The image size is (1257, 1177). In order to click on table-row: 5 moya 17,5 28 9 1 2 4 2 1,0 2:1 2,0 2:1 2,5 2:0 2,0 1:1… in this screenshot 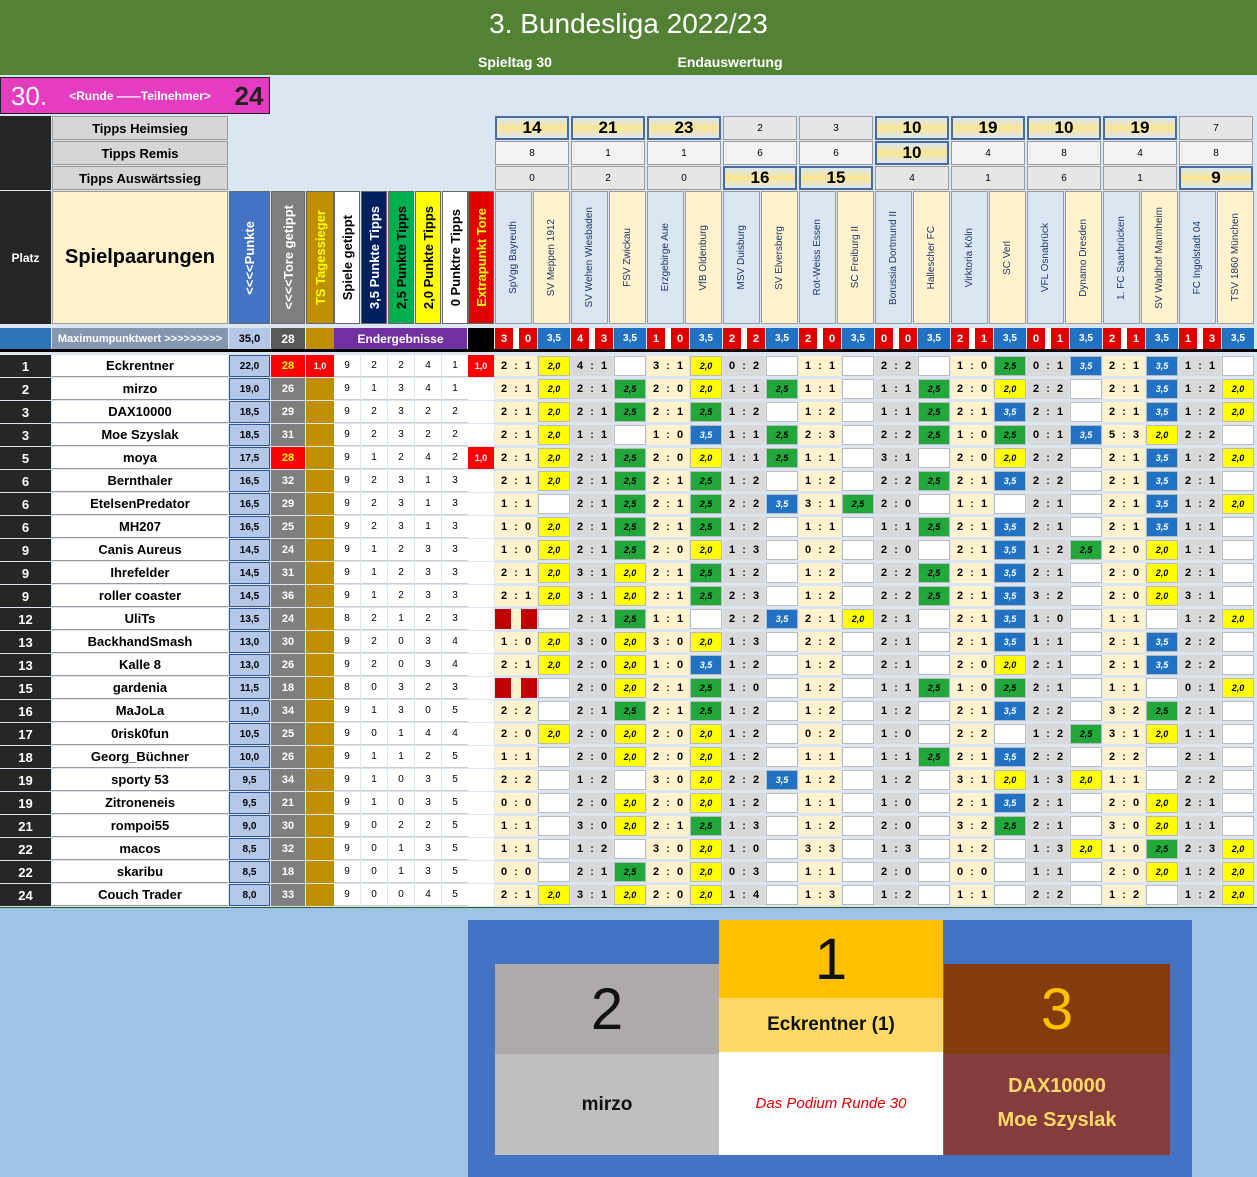, I will do `click(628, 458)`.